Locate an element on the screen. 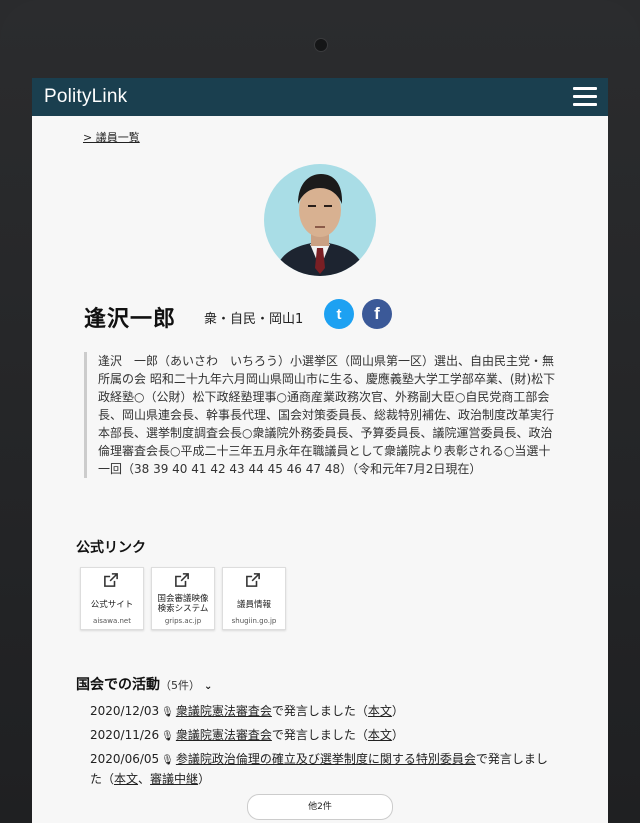 The width and height of the screenshot is (640, 823). navbar: PolityLink is located at coordinates (320, 97).